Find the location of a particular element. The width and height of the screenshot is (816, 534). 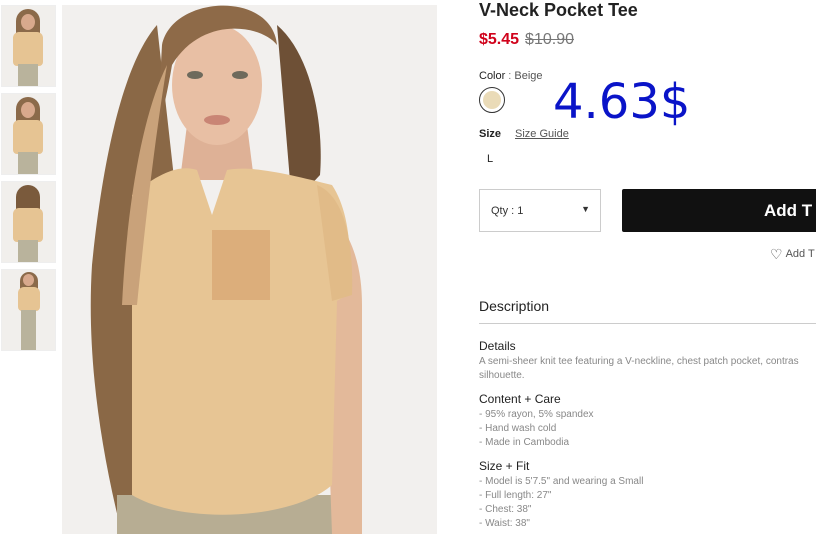

content-care-line: - 95% rayon, 5% spandex is located at coordinates (536, 414).